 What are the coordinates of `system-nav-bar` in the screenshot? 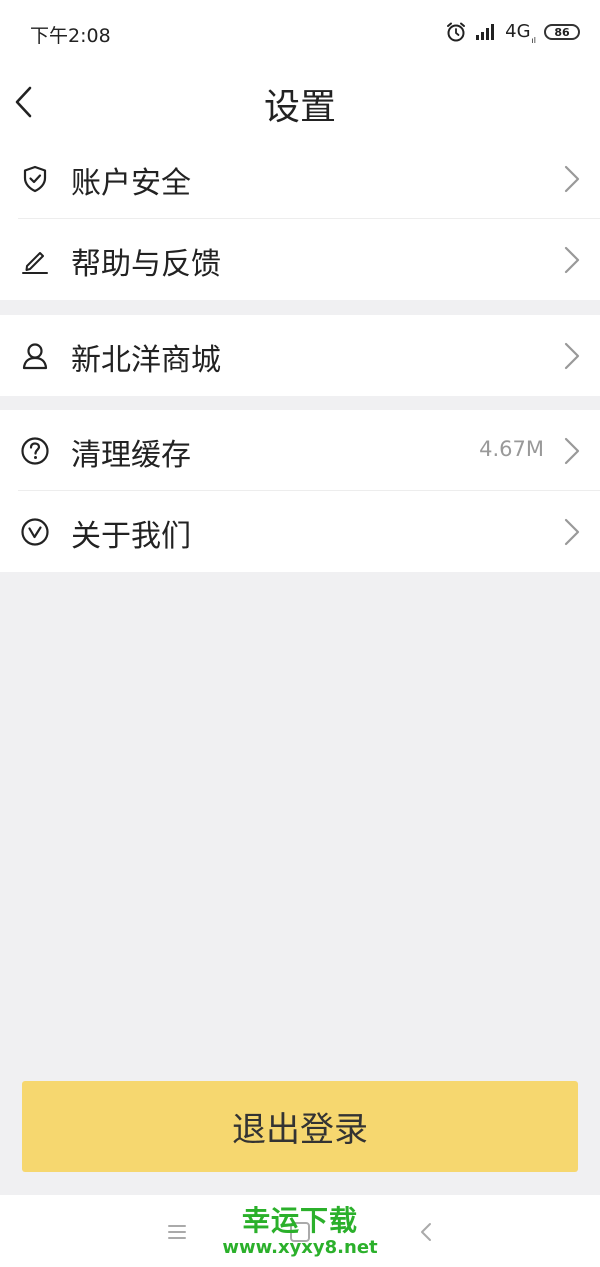 It's located at (300, 1231).